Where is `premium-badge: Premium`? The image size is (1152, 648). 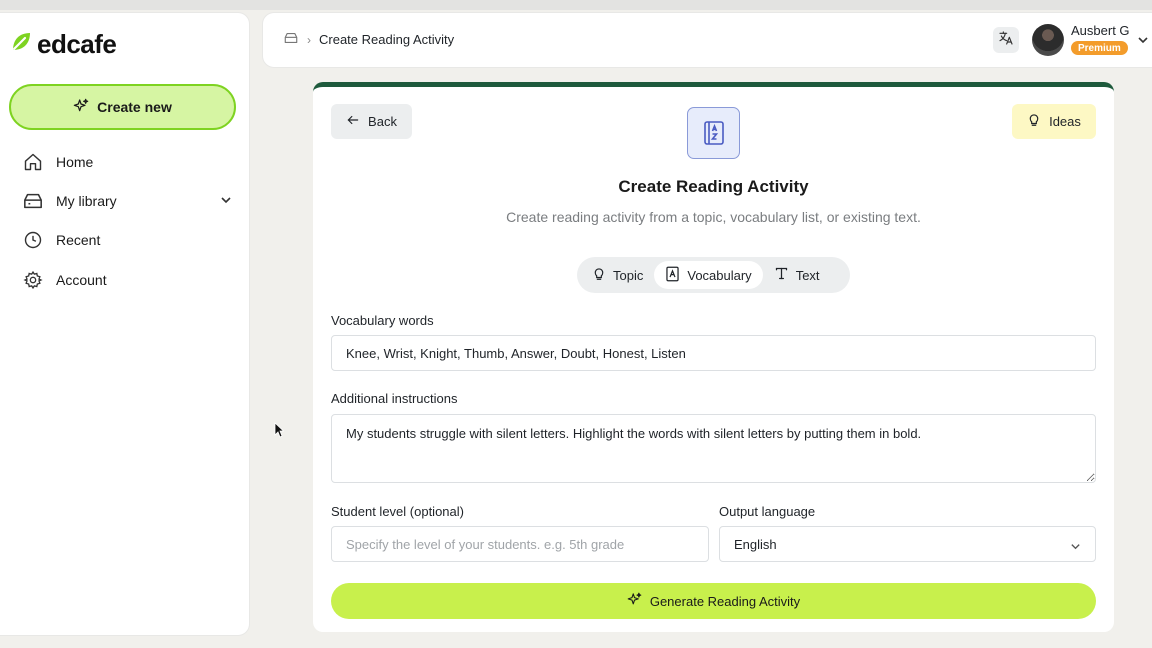
premium-badge: Premium is located at coordinates (1099, 48).